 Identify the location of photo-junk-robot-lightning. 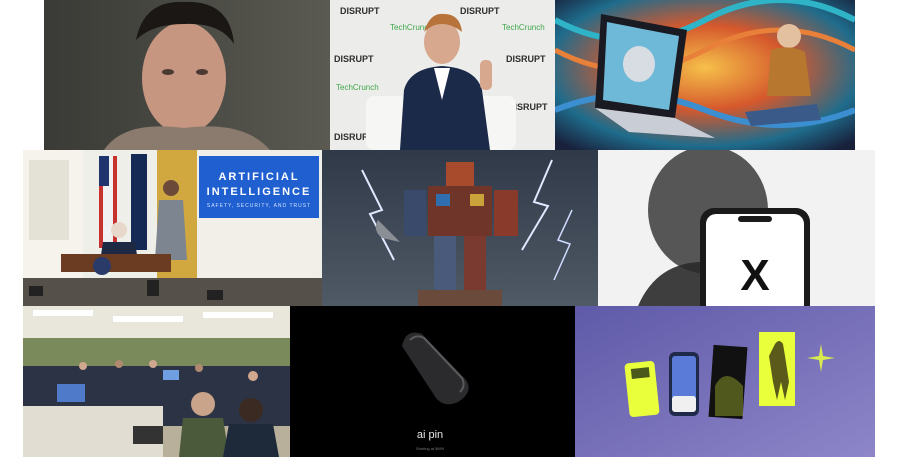
(460, 228).